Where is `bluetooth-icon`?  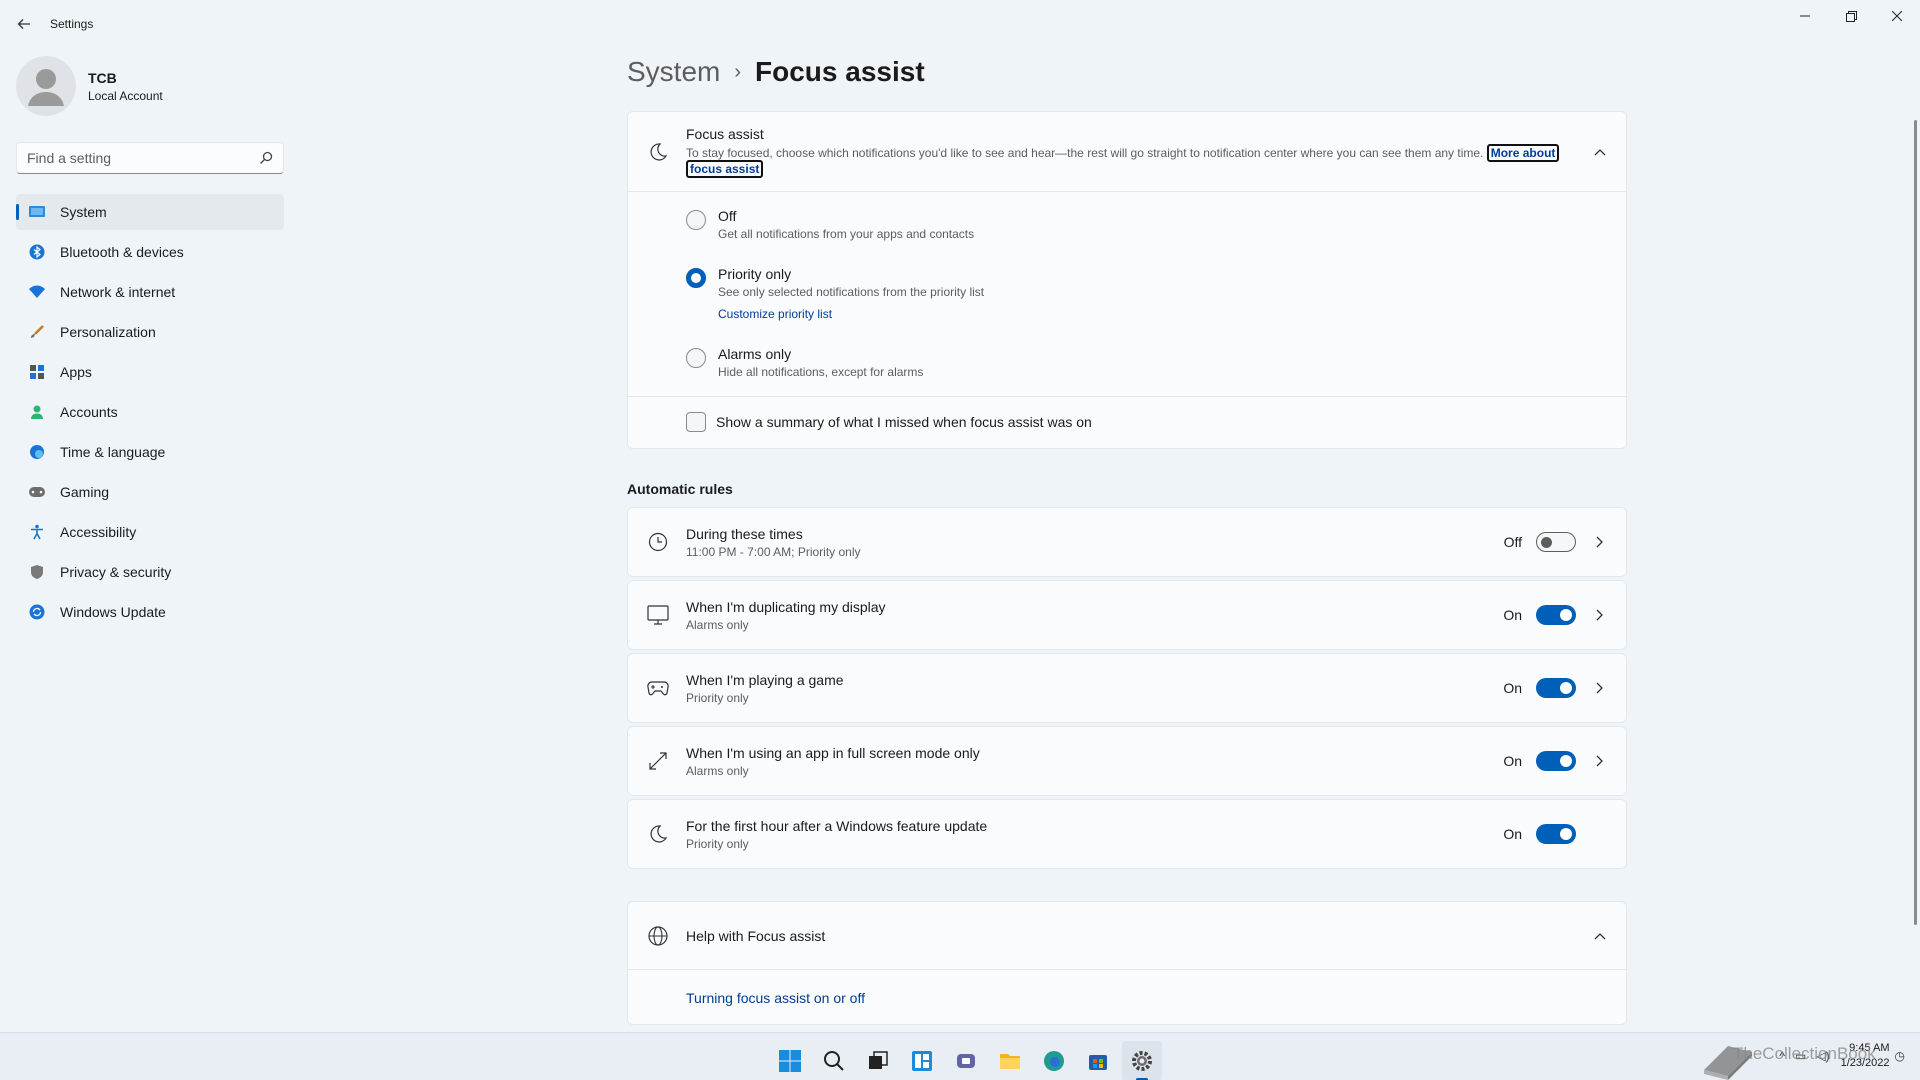 bluetooth-icon is located at coordinates (37, 252).